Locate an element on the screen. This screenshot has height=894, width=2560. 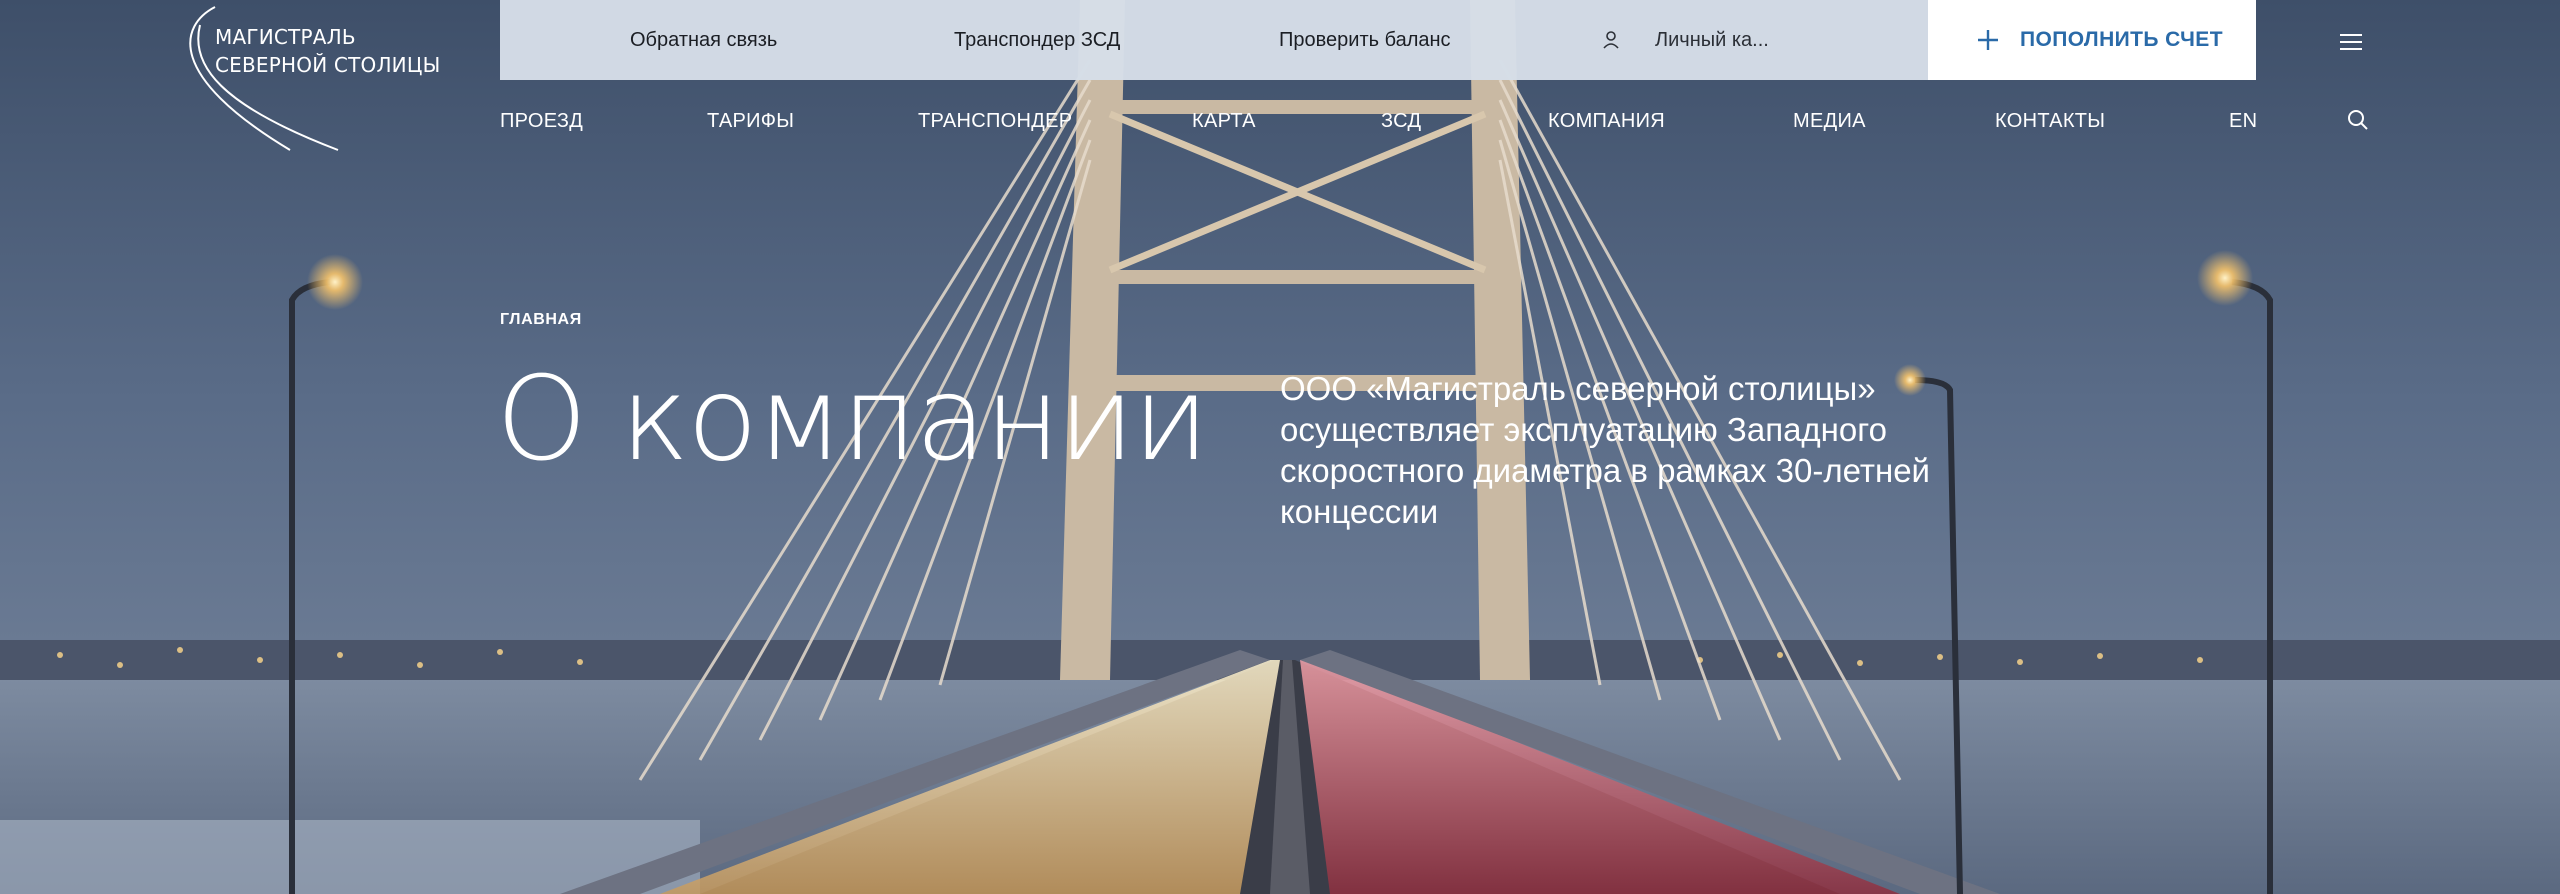
user-icon is located at coordinates (1611, 40).